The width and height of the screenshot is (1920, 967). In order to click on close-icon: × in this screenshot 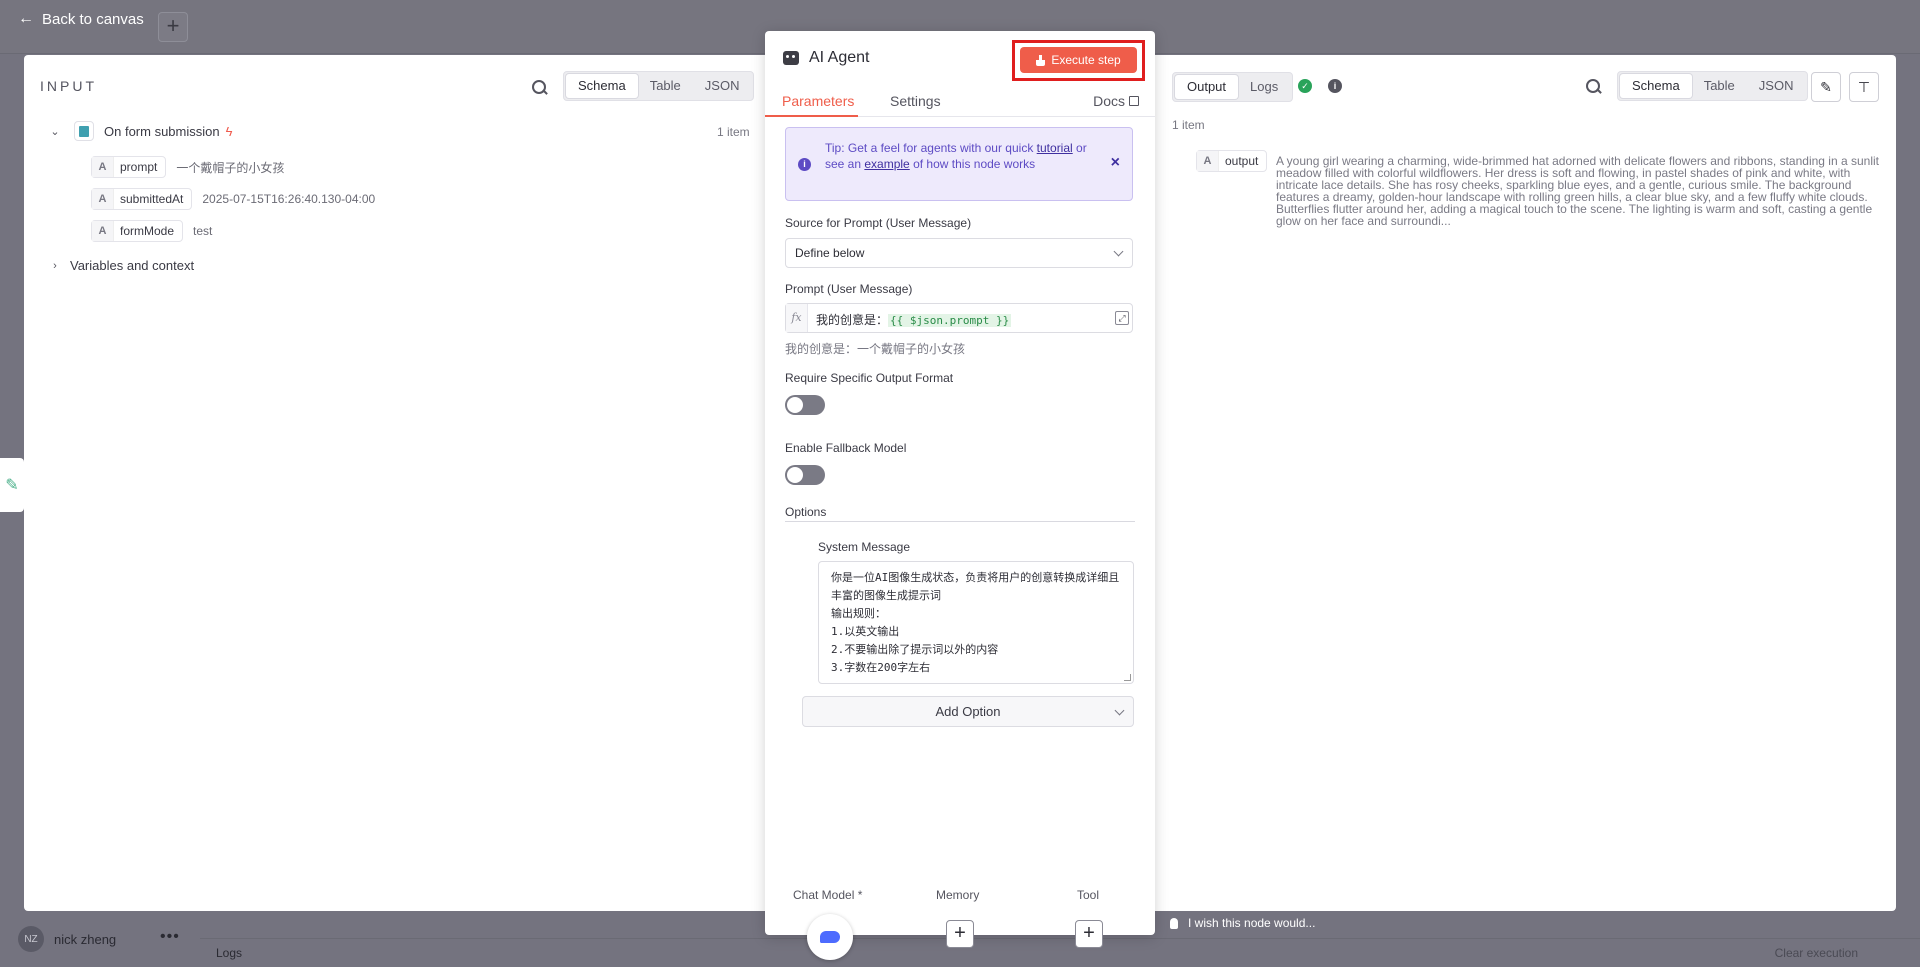, I will do `click(1115, 163)`.